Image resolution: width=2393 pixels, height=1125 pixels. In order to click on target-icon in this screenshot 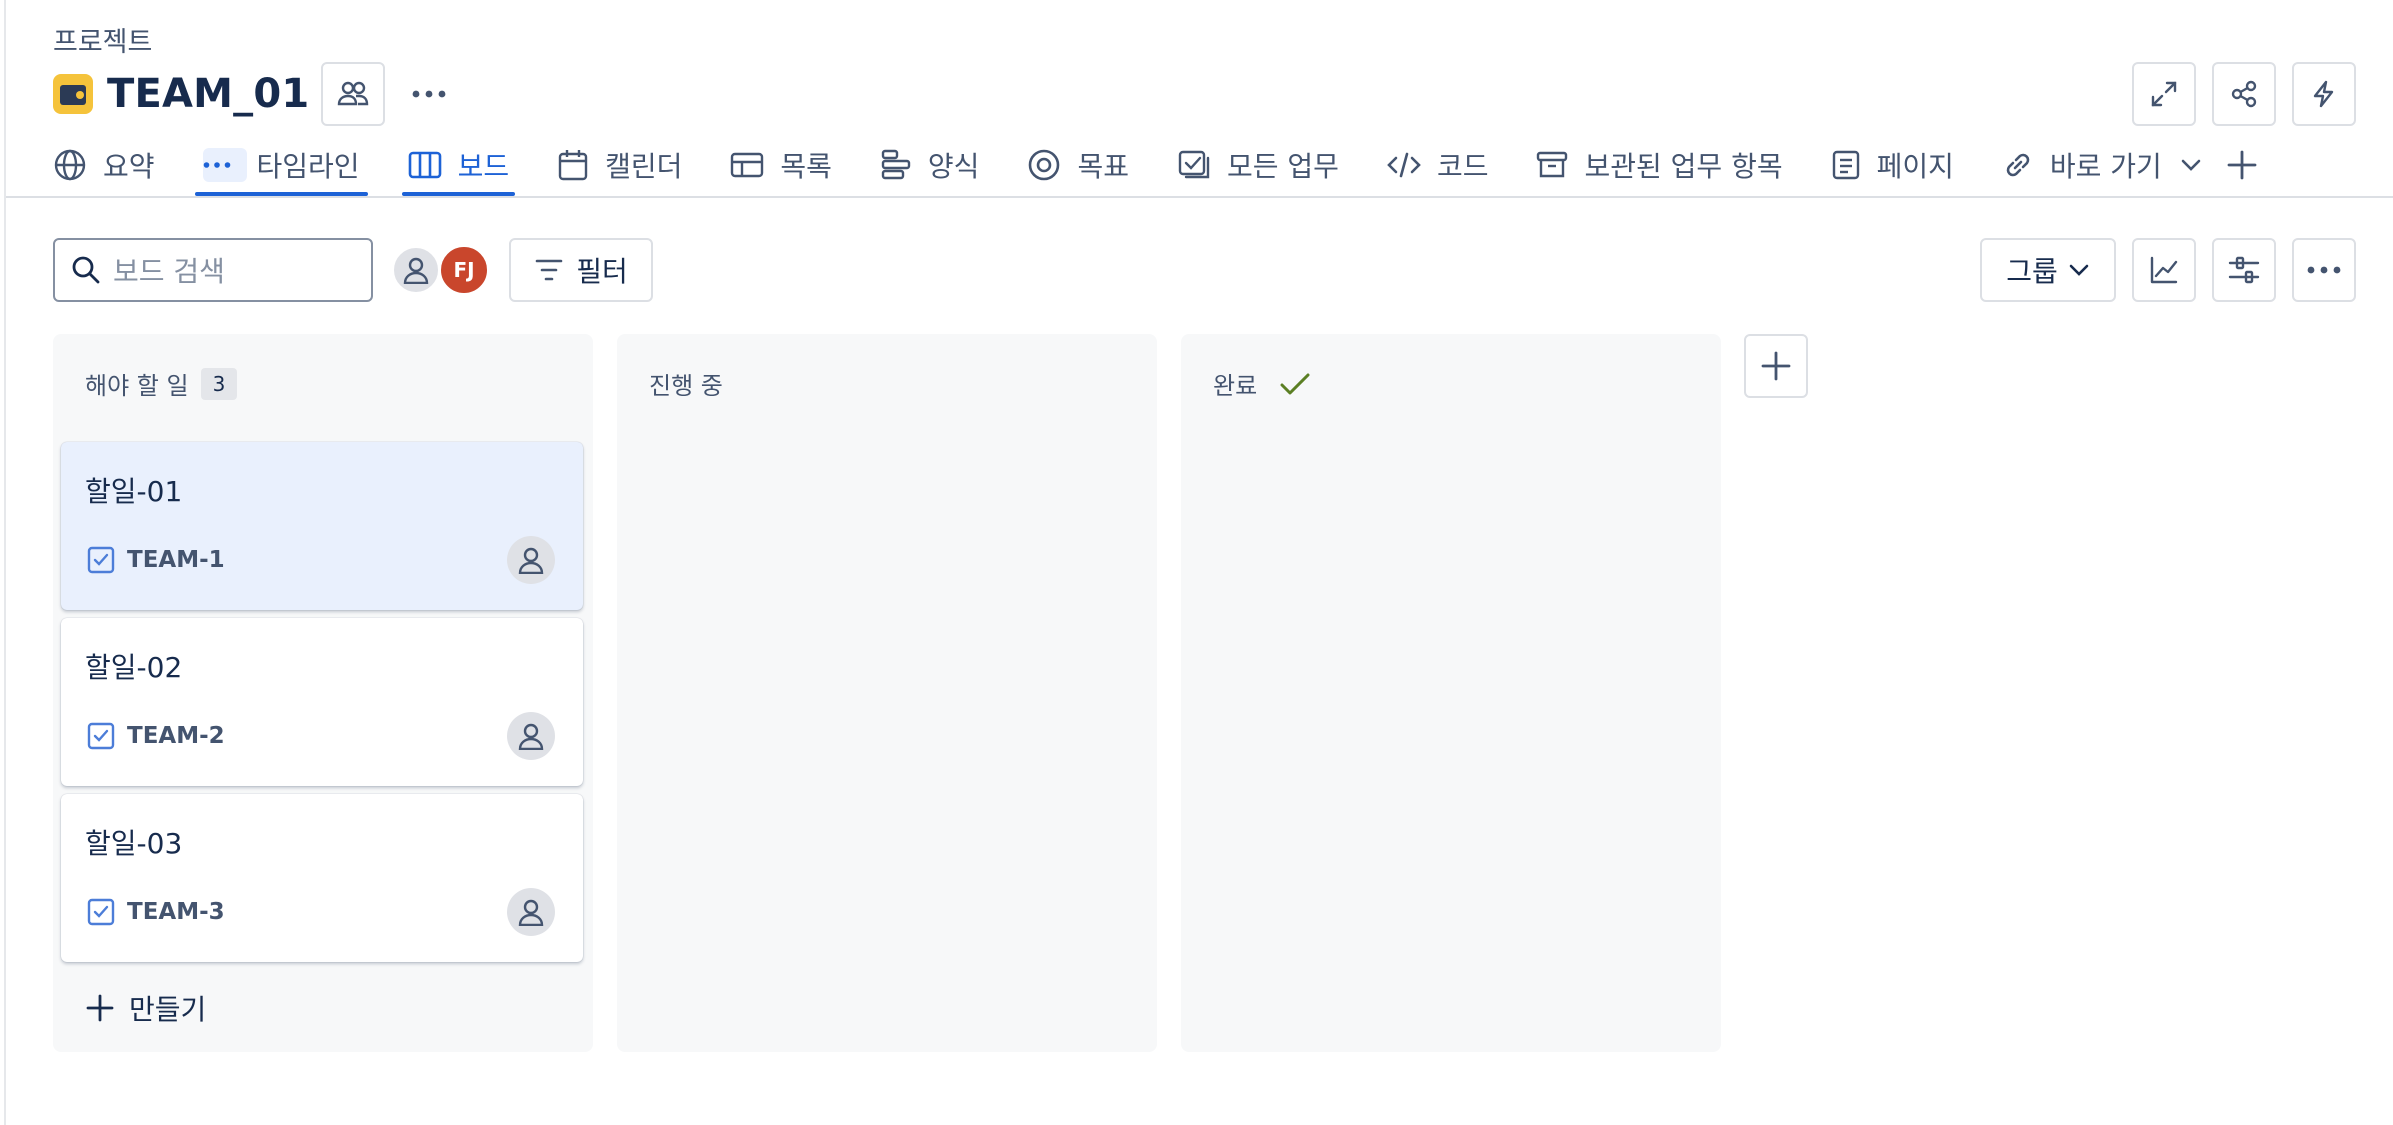, I will do `click(1044, 165)`.